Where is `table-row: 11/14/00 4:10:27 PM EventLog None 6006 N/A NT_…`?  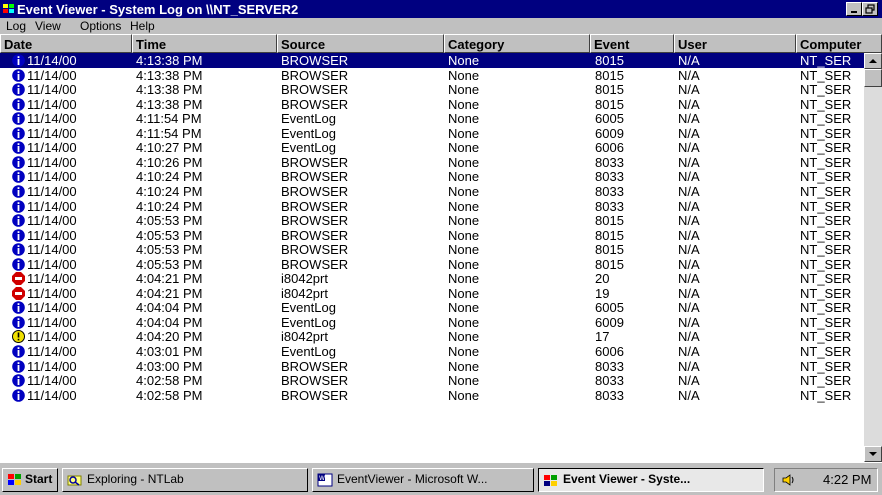 table-row: 11/14/00 4:10:27 PM EventLog None 6006 N/A NT_… is located at coordinates (432, 147).